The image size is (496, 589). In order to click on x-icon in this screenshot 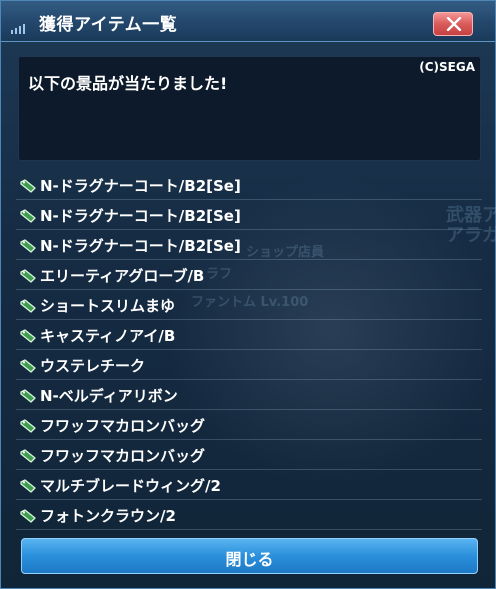, I will do `click(454, 24)`.